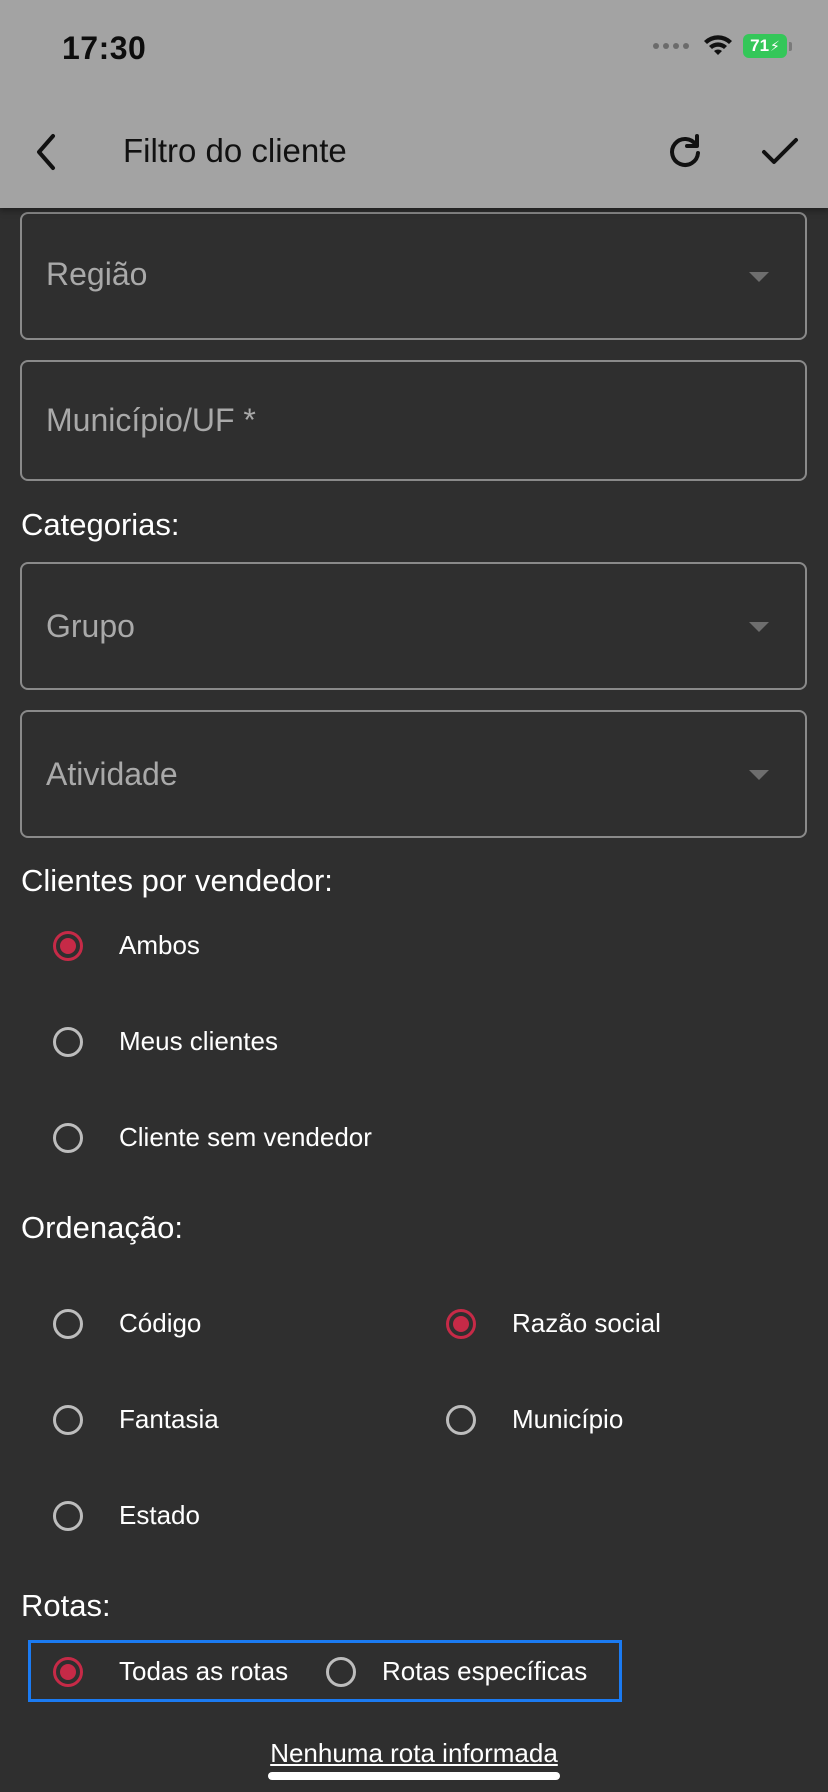 The image size is (828, 1792). What do you see at coordinates (97, 274) in the screenshot?
I see `regiao-label: Região` at bounding box center [97, 274].